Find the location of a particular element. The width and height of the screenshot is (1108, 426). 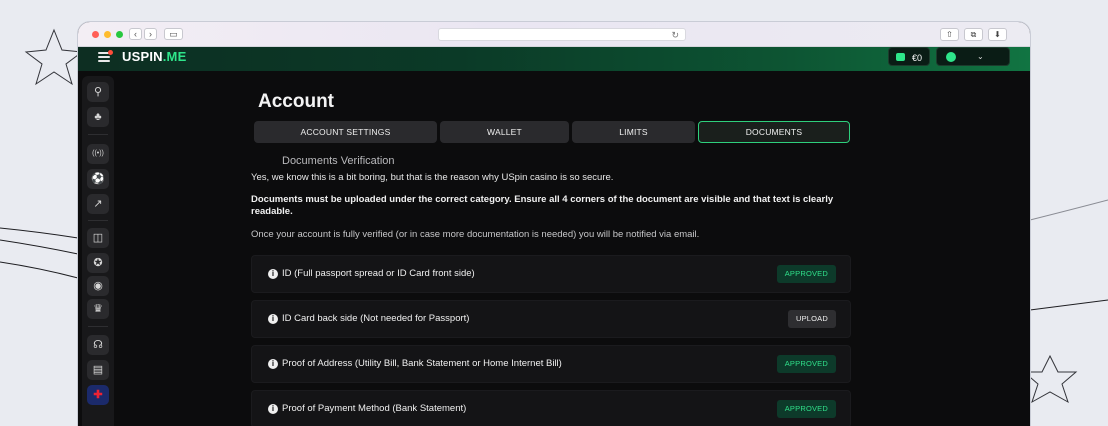

back-button: ‹ is located at coordinates (135, 34).